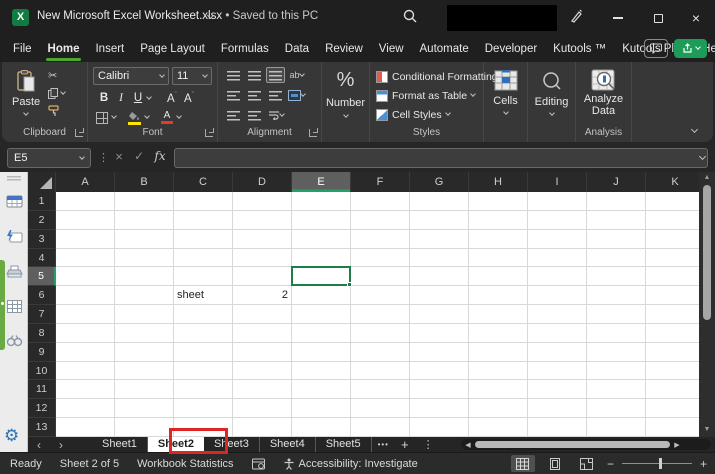 The height and width of the screenshot is (474, 715). Describe the element at coordinates (677, 445) in the screenshot. I see `scroll-right-icon: ▶` at that location.